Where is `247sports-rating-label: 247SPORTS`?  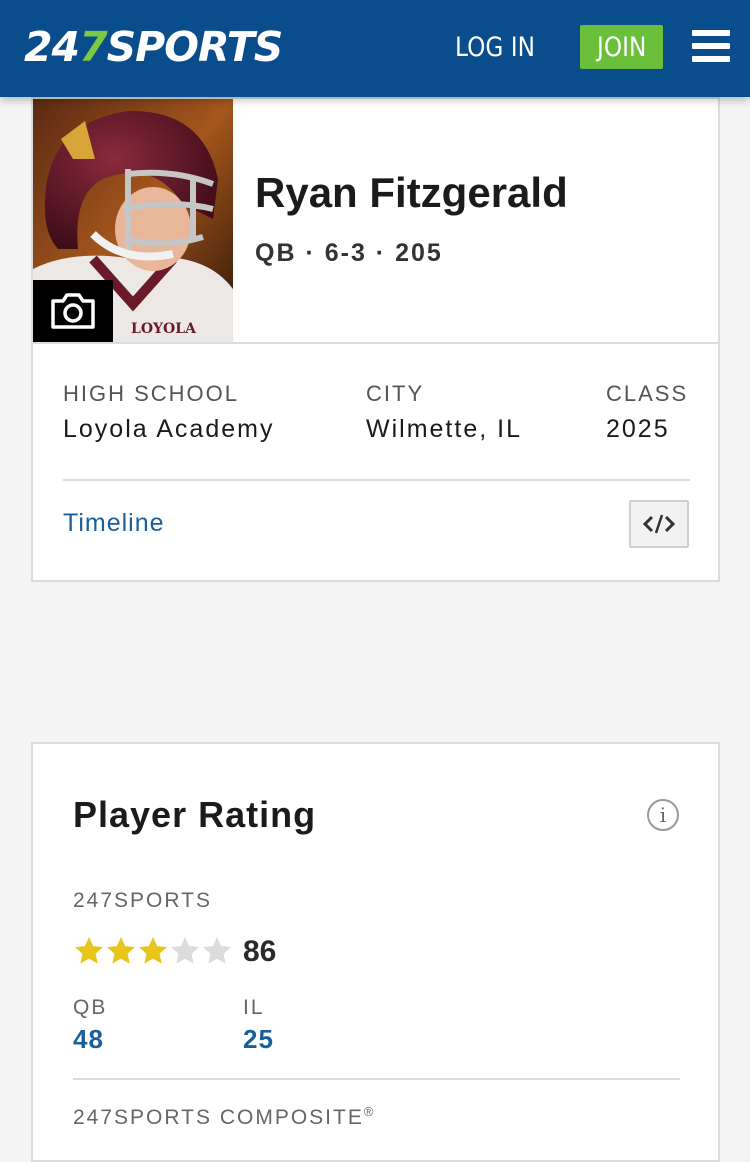 247sports-rating-label: 247SPORTS is located at coordinates (143, 900).